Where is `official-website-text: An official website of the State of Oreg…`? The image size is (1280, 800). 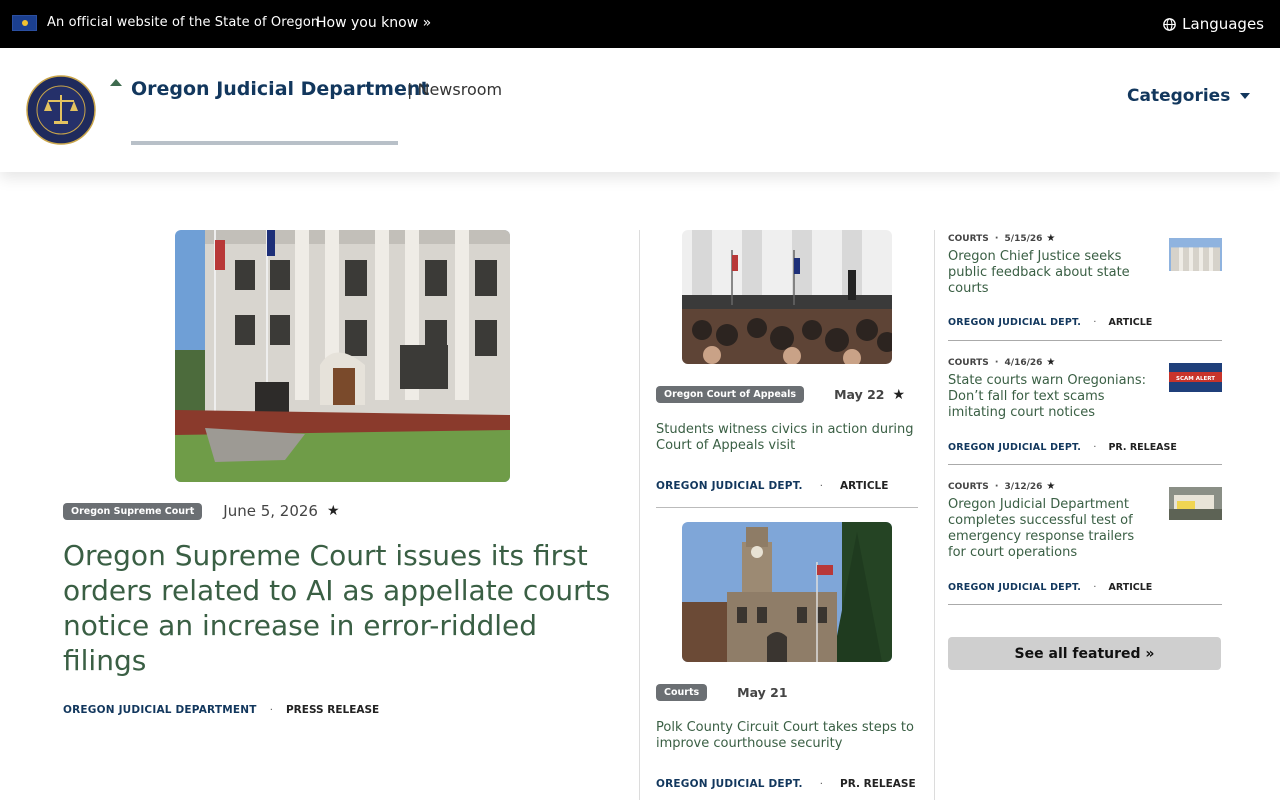
official-website-text: An official website of the State of Oreg… is located at coordinates (183, 22).